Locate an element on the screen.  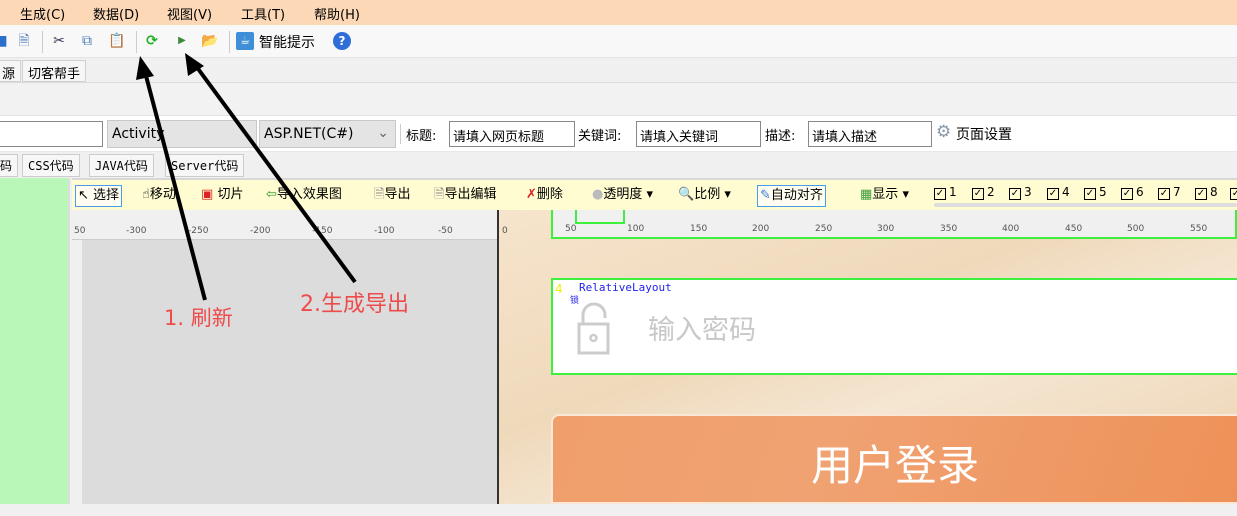
layer-slider is located at coordinates (1085, 205).